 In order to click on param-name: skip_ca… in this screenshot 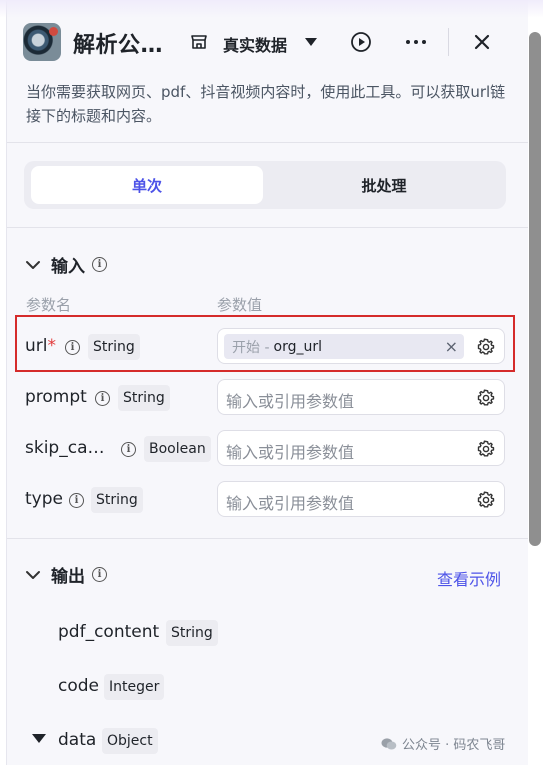, I will do `click(65, 448)`.